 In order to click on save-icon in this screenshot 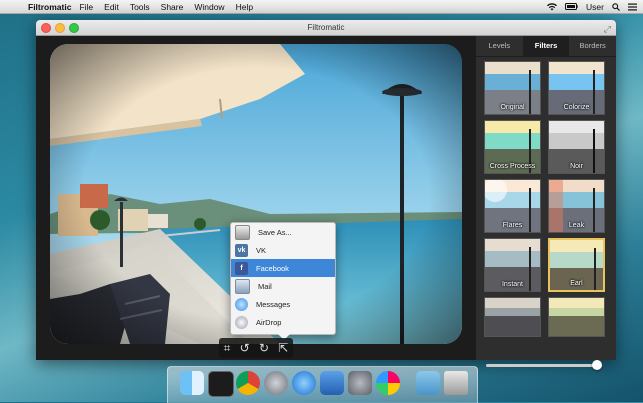, I will do `click(242, 232)`.